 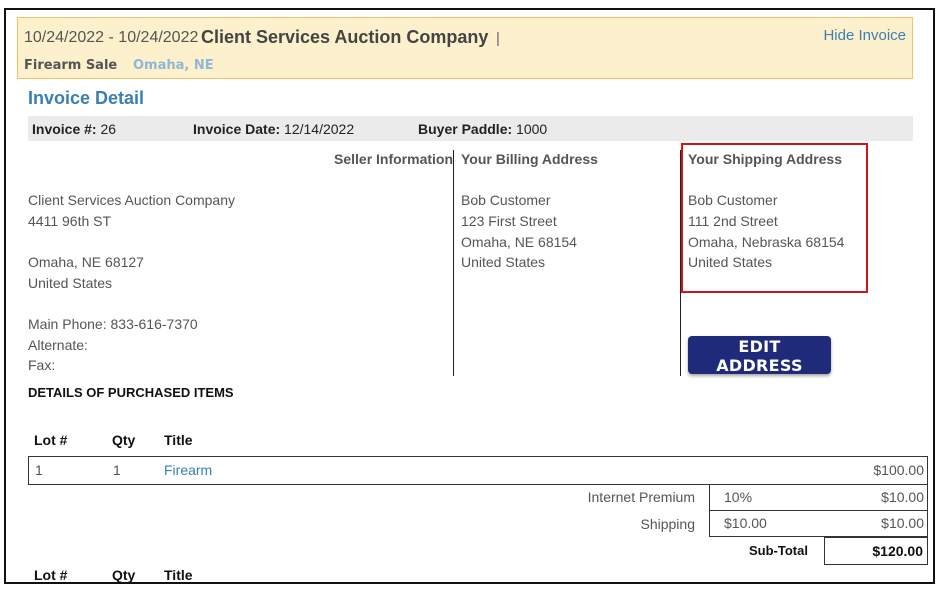 I want to click on sale-location: Omaha, NE, so click(x=173, y=65).